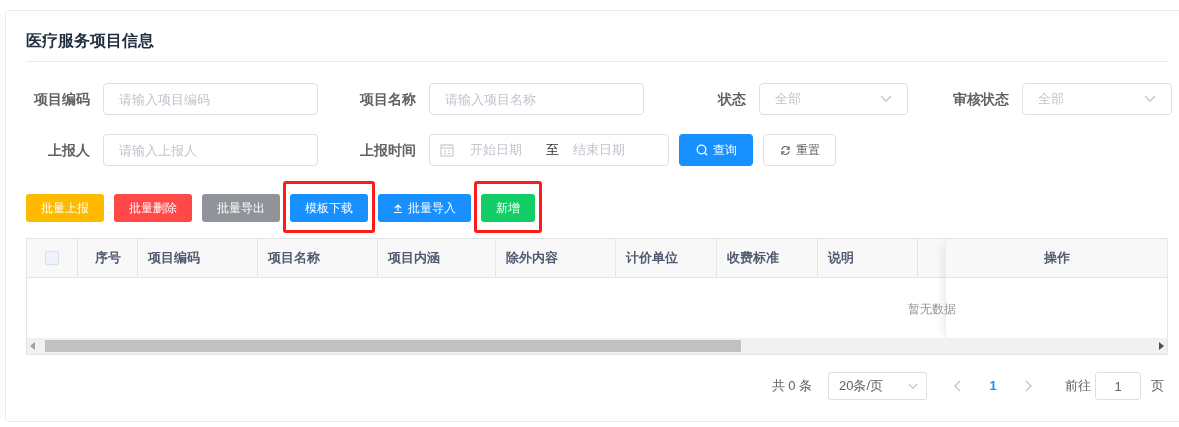  I want to click on action-button: 批量导入, so click(424, 208).